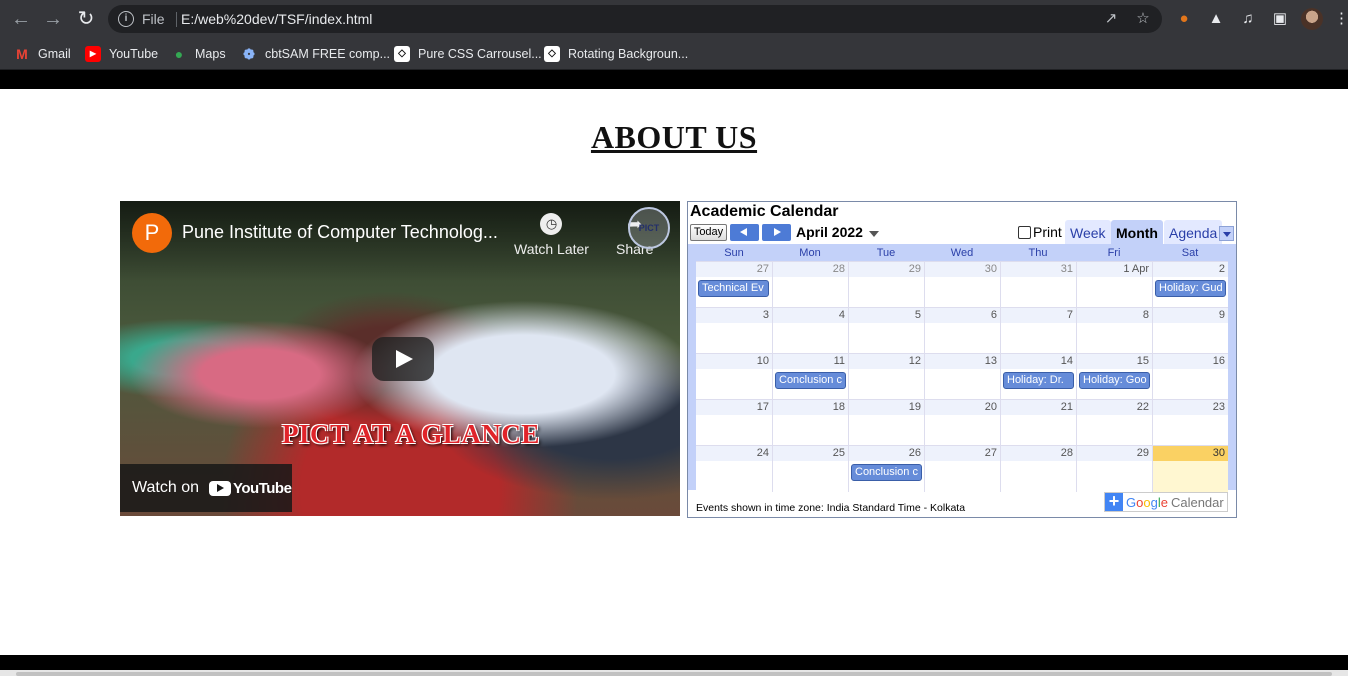  Describe the element at coordinates (1190, 288) in the screenshot. I see `calendar-event: Holiday: Gud` at that location.